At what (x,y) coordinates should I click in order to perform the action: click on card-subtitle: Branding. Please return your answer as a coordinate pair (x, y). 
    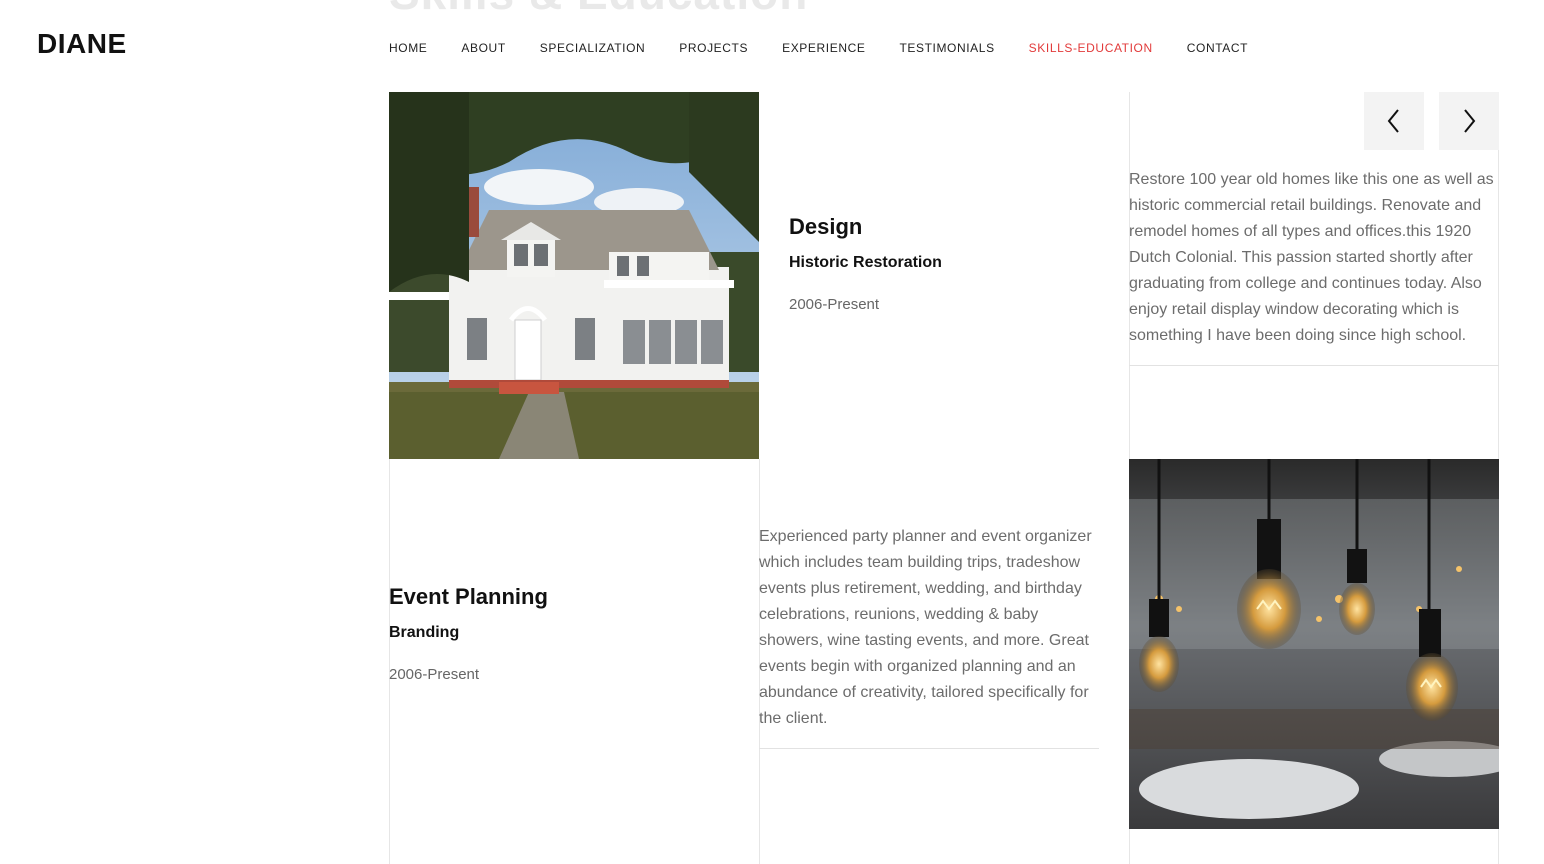
    Looking at the image, I should click on (424, 632).